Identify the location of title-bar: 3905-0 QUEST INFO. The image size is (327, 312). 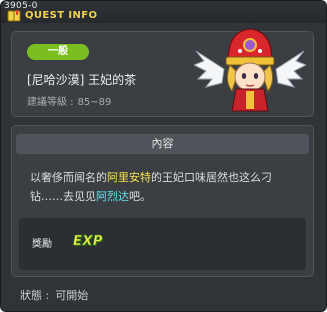
(163, 12).